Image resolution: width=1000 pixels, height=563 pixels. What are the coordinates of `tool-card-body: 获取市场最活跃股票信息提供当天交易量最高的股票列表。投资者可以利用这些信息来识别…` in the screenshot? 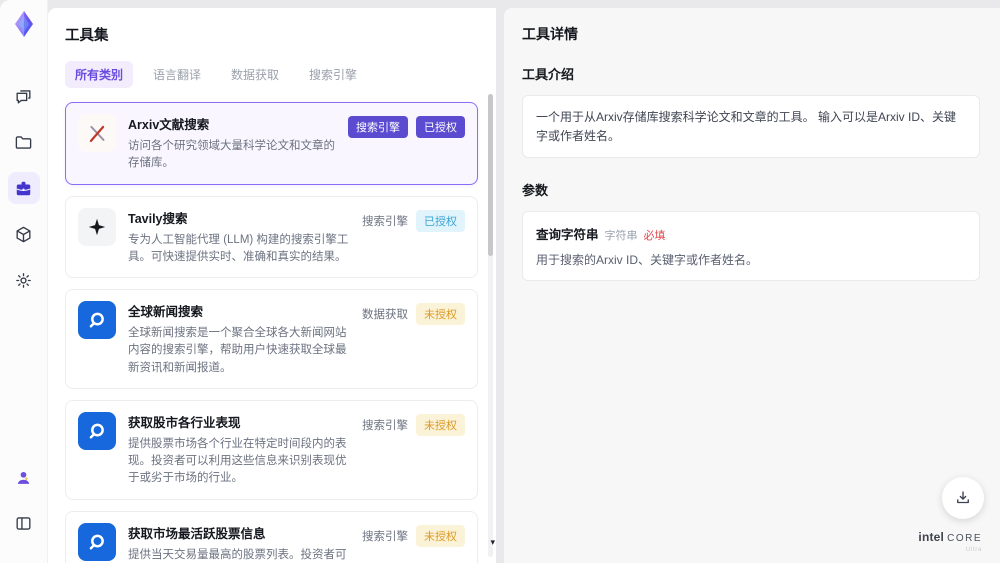 It's located at (239, 543).